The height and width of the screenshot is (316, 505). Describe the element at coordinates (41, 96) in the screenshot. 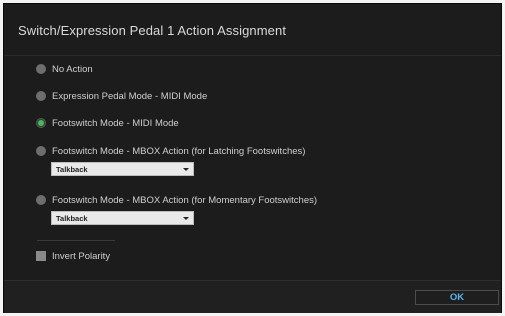

I see `radio-expression-pedal-midi` at that location.